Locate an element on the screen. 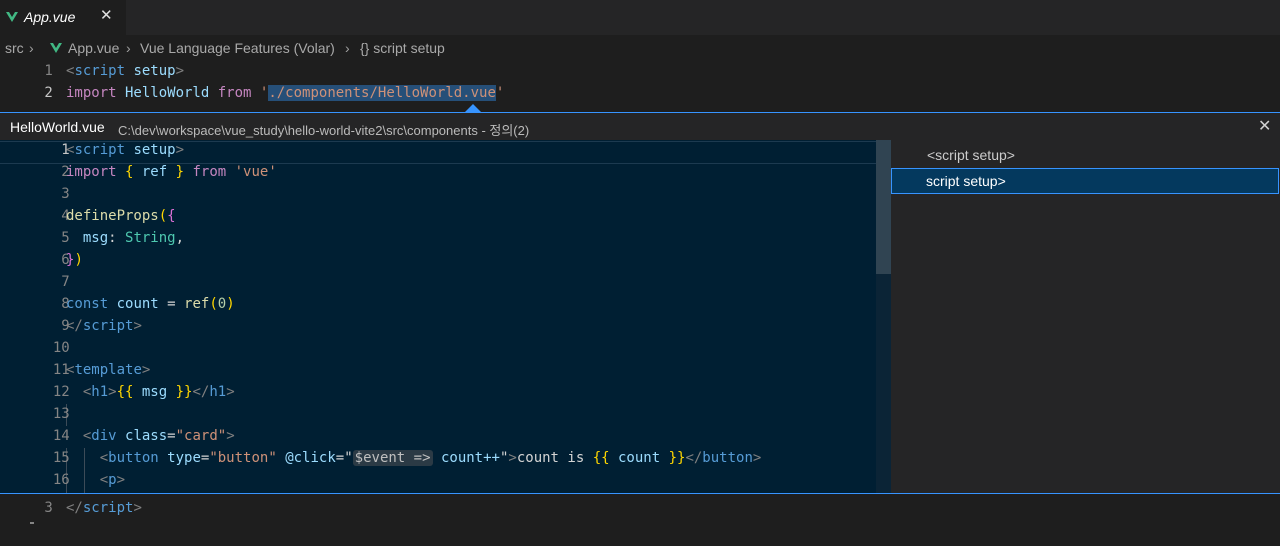 The image size is (1280, 546). line-number: 9 is located at coordinates (65, 326).